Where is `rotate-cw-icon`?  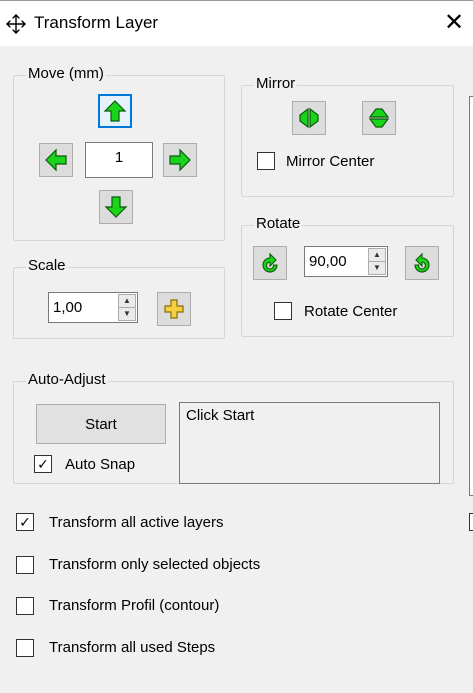 rotate-cw-icon is located at coordinates (422, 262).